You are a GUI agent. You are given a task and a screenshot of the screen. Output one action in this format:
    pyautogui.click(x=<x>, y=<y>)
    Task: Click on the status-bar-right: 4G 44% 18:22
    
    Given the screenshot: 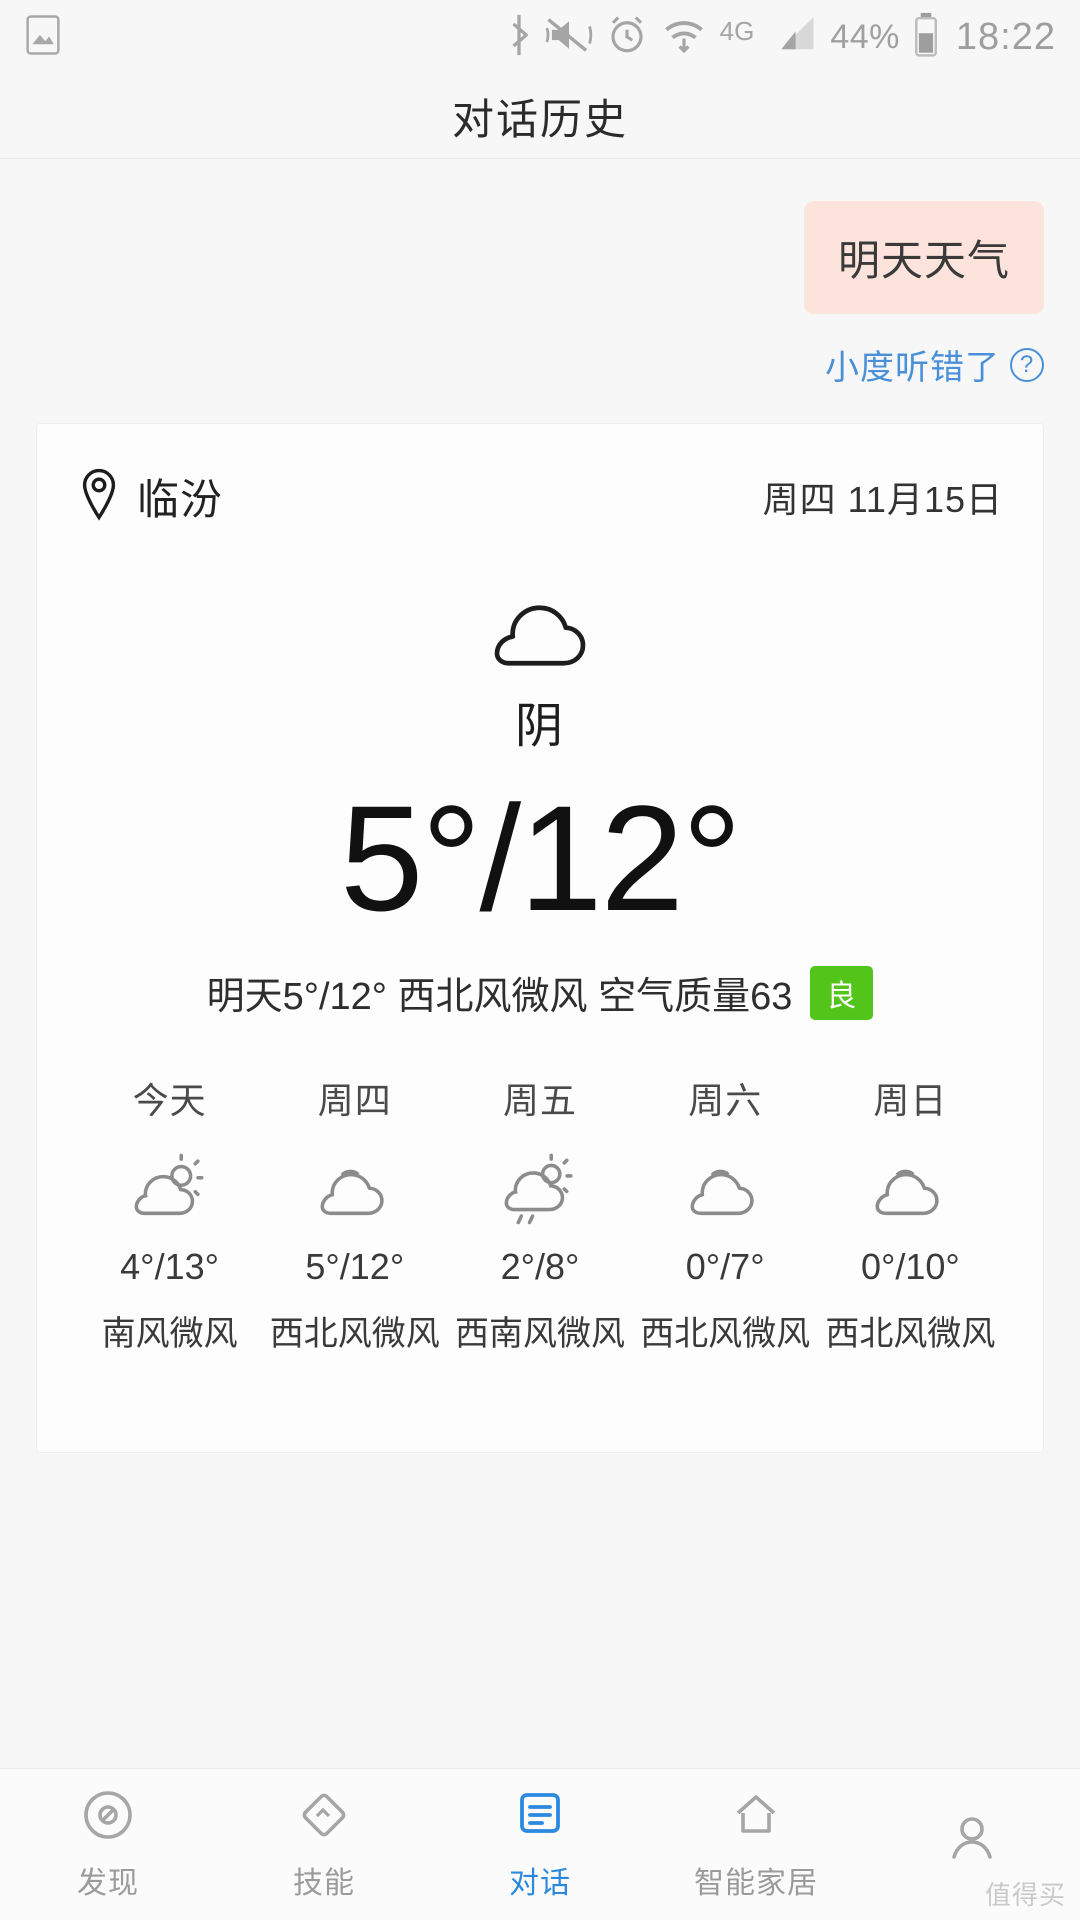 What is the action you would take?
    pyautogui.click(x=781, y=37)
    